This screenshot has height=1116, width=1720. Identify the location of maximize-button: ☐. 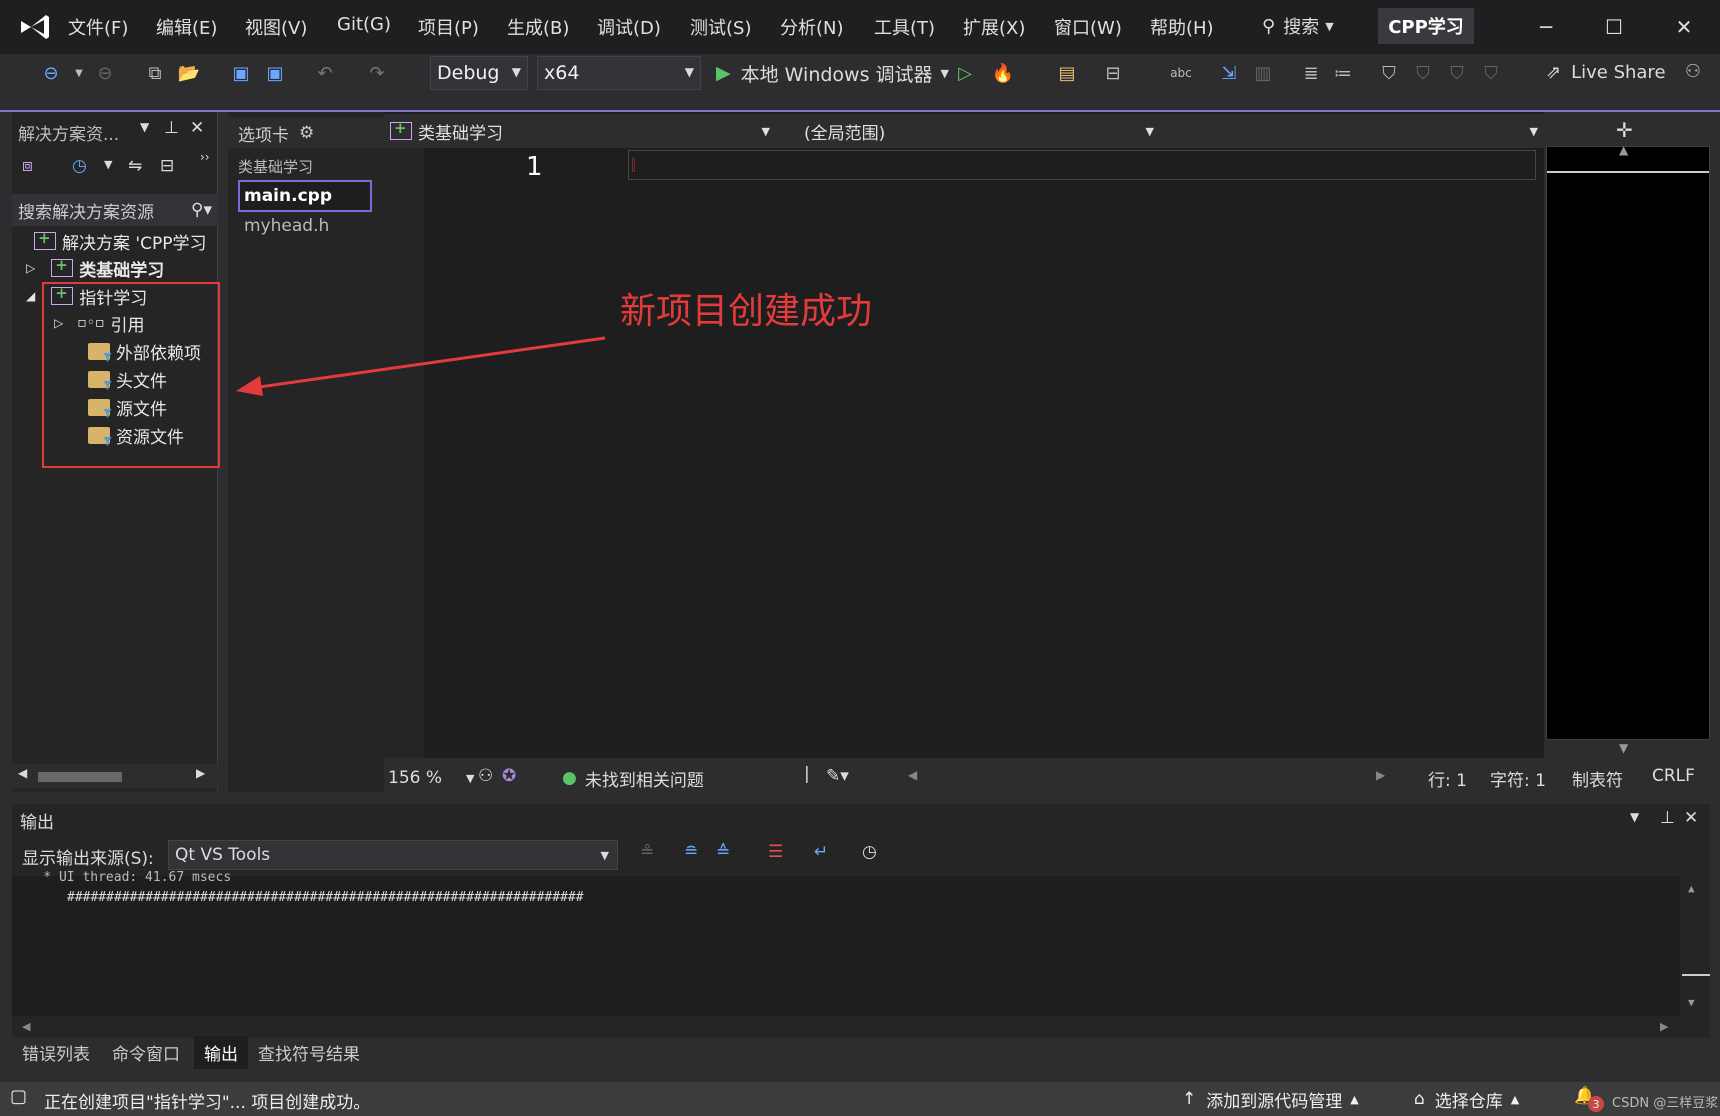
(1614, 27).